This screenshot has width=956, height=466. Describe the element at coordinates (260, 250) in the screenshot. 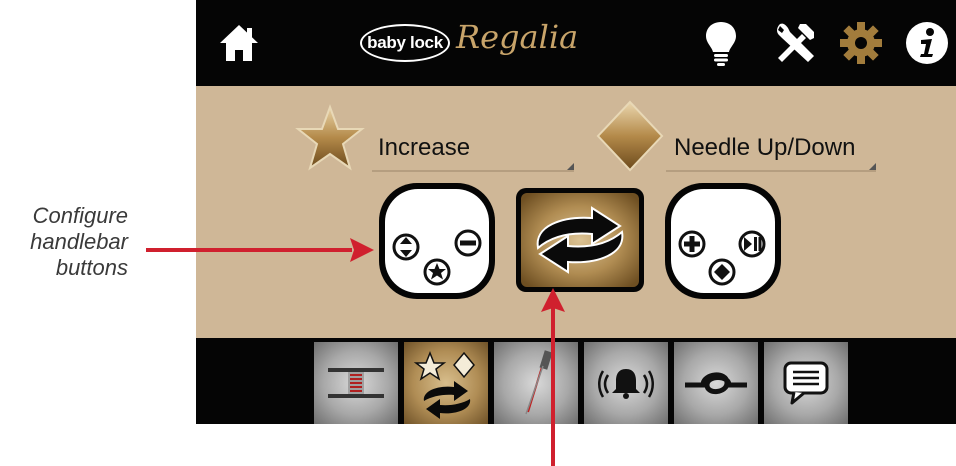

I see `horizontal-arrow` at that location.